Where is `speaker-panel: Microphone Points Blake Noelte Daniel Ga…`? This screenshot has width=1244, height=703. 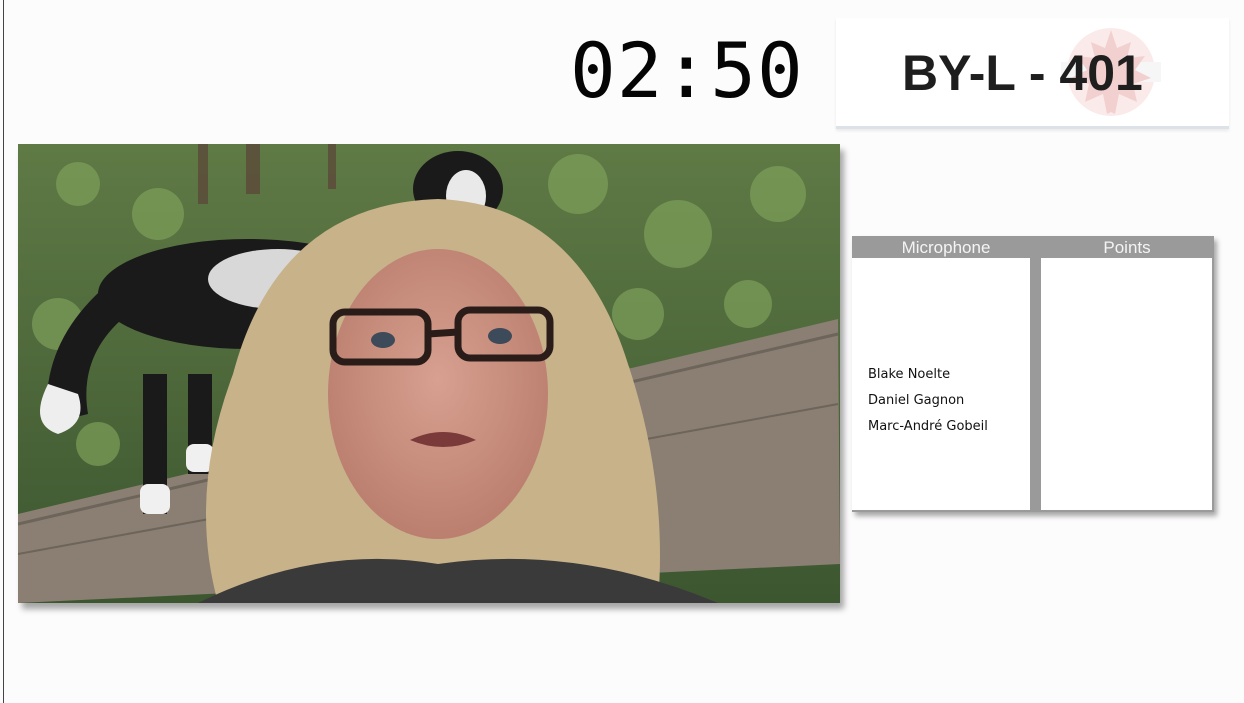 speaker-panel: Microphone Points Blake Noelte Daniel Ga… is located at coordinates (1033, 374).